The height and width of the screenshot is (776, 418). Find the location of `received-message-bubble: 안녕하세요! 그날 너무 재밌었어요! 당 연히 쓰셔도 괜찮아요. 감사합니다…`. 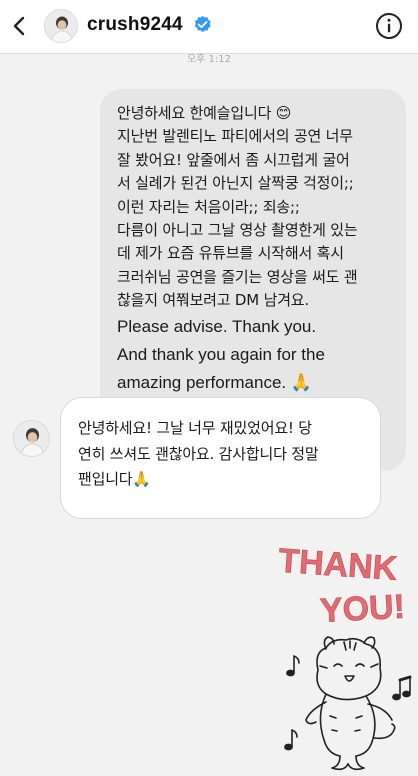

received-message-bubble: 안녕하세요! 그날 너무 재밌었어요! 당 연히 쓰셔도 괜찮아요. 감사합니다… is located at coordinates (220, 458).